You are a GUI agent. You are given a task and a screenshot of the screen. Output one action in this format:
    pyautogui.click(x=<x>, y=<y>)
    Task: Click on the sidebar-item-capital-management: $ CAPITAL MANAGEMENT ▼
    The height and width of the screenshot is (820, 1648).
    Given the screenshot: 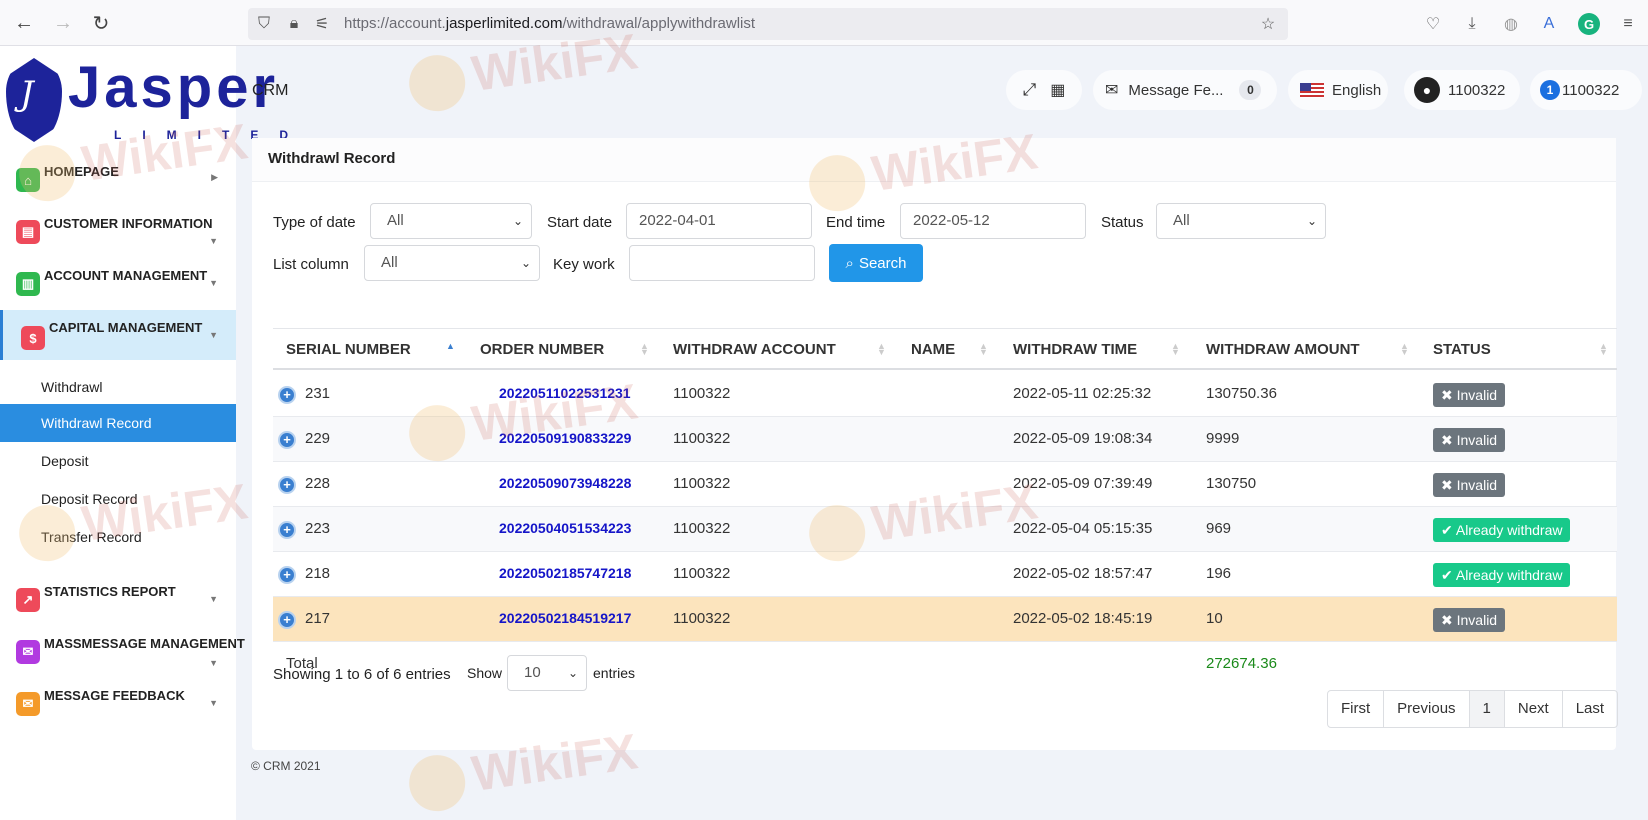 What is the action you would take?
    pyautogui.click(x=118, y=335)
    